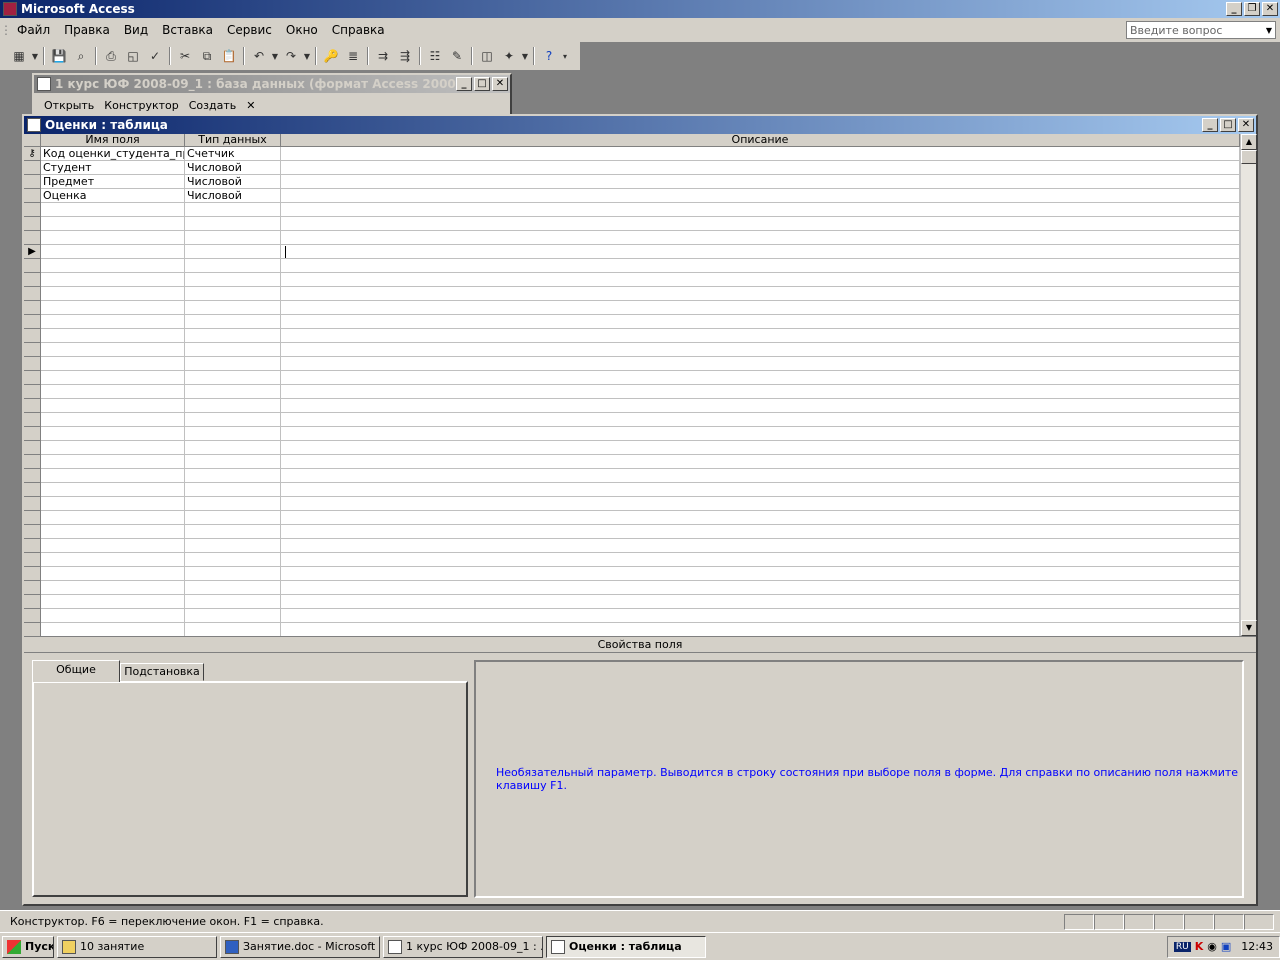 This screenshot has height=960, width=1280. I want to click on save-icon: 💾, so click(59, 56).